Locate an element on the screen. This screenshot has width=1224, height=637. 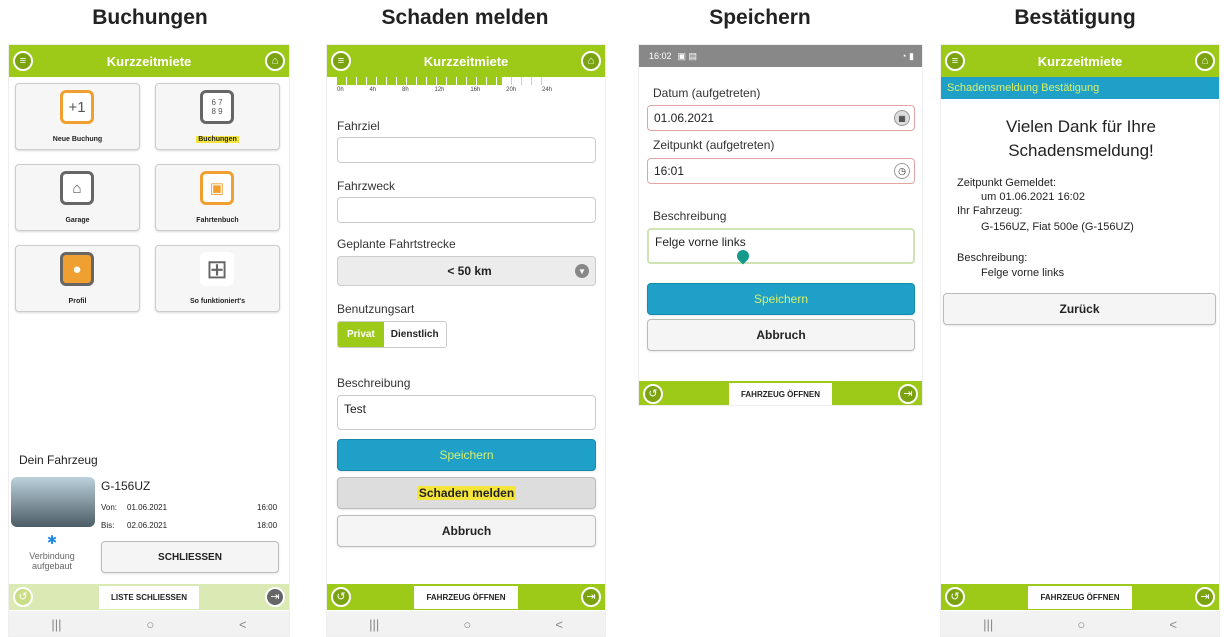
status-icons: ▣ ▤ is located at coordinates (687, 55).